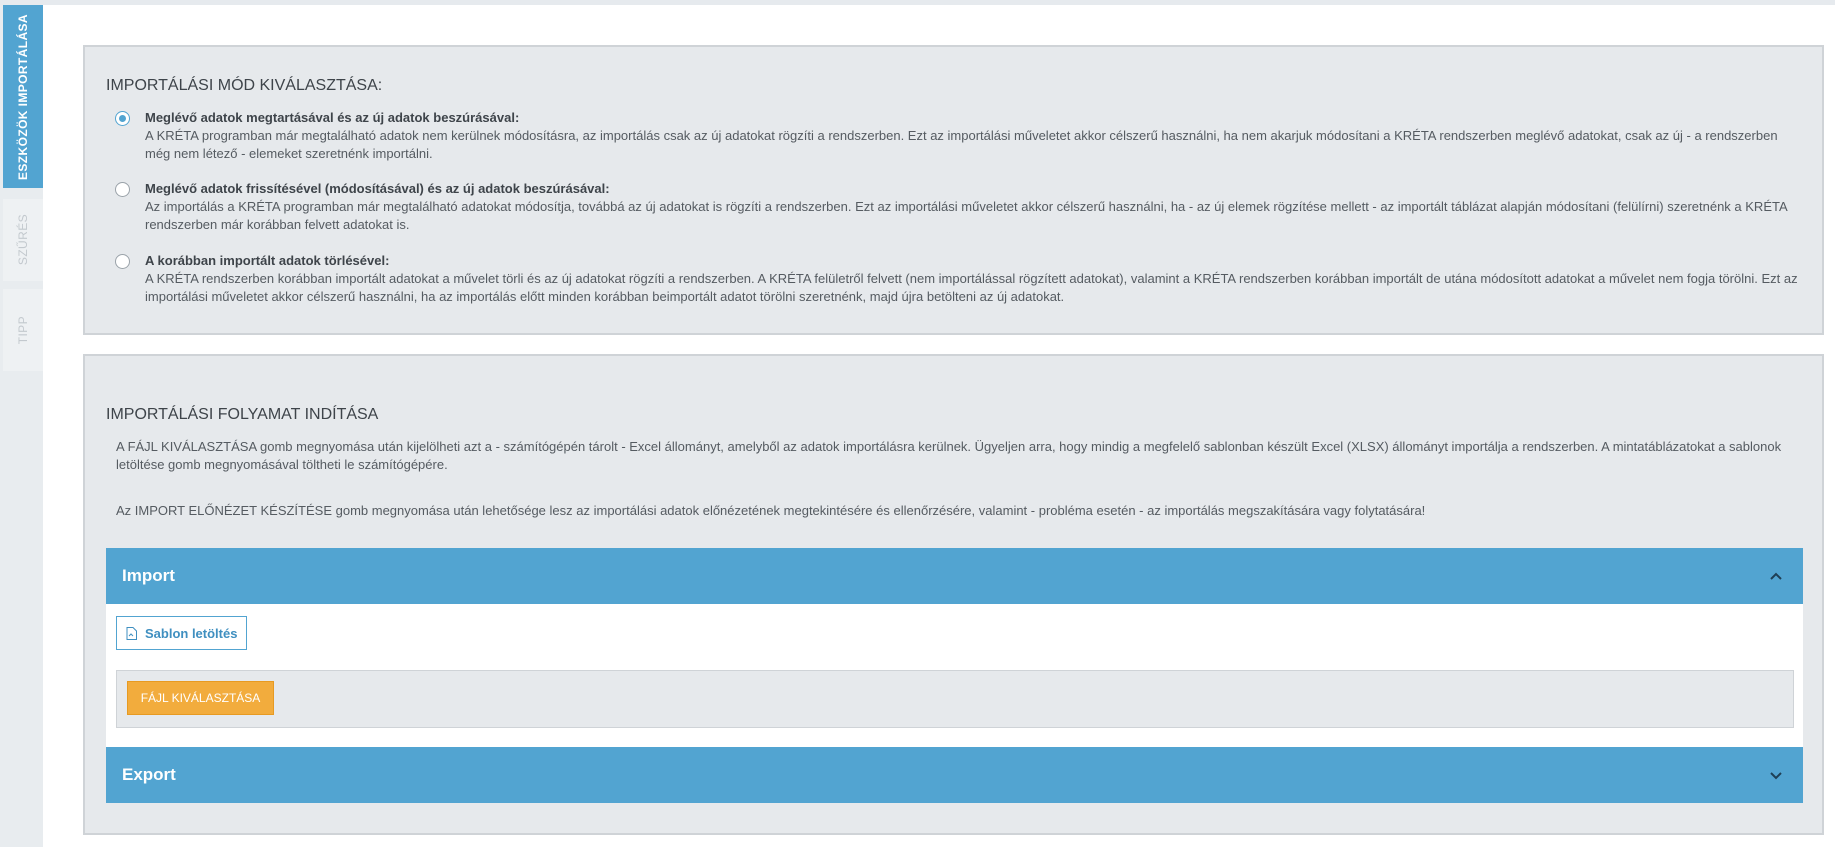 The height and width of the screenshot is (847, 1835). I want to click on side-tab-label: SZŰRÉS, so click(23, 240).